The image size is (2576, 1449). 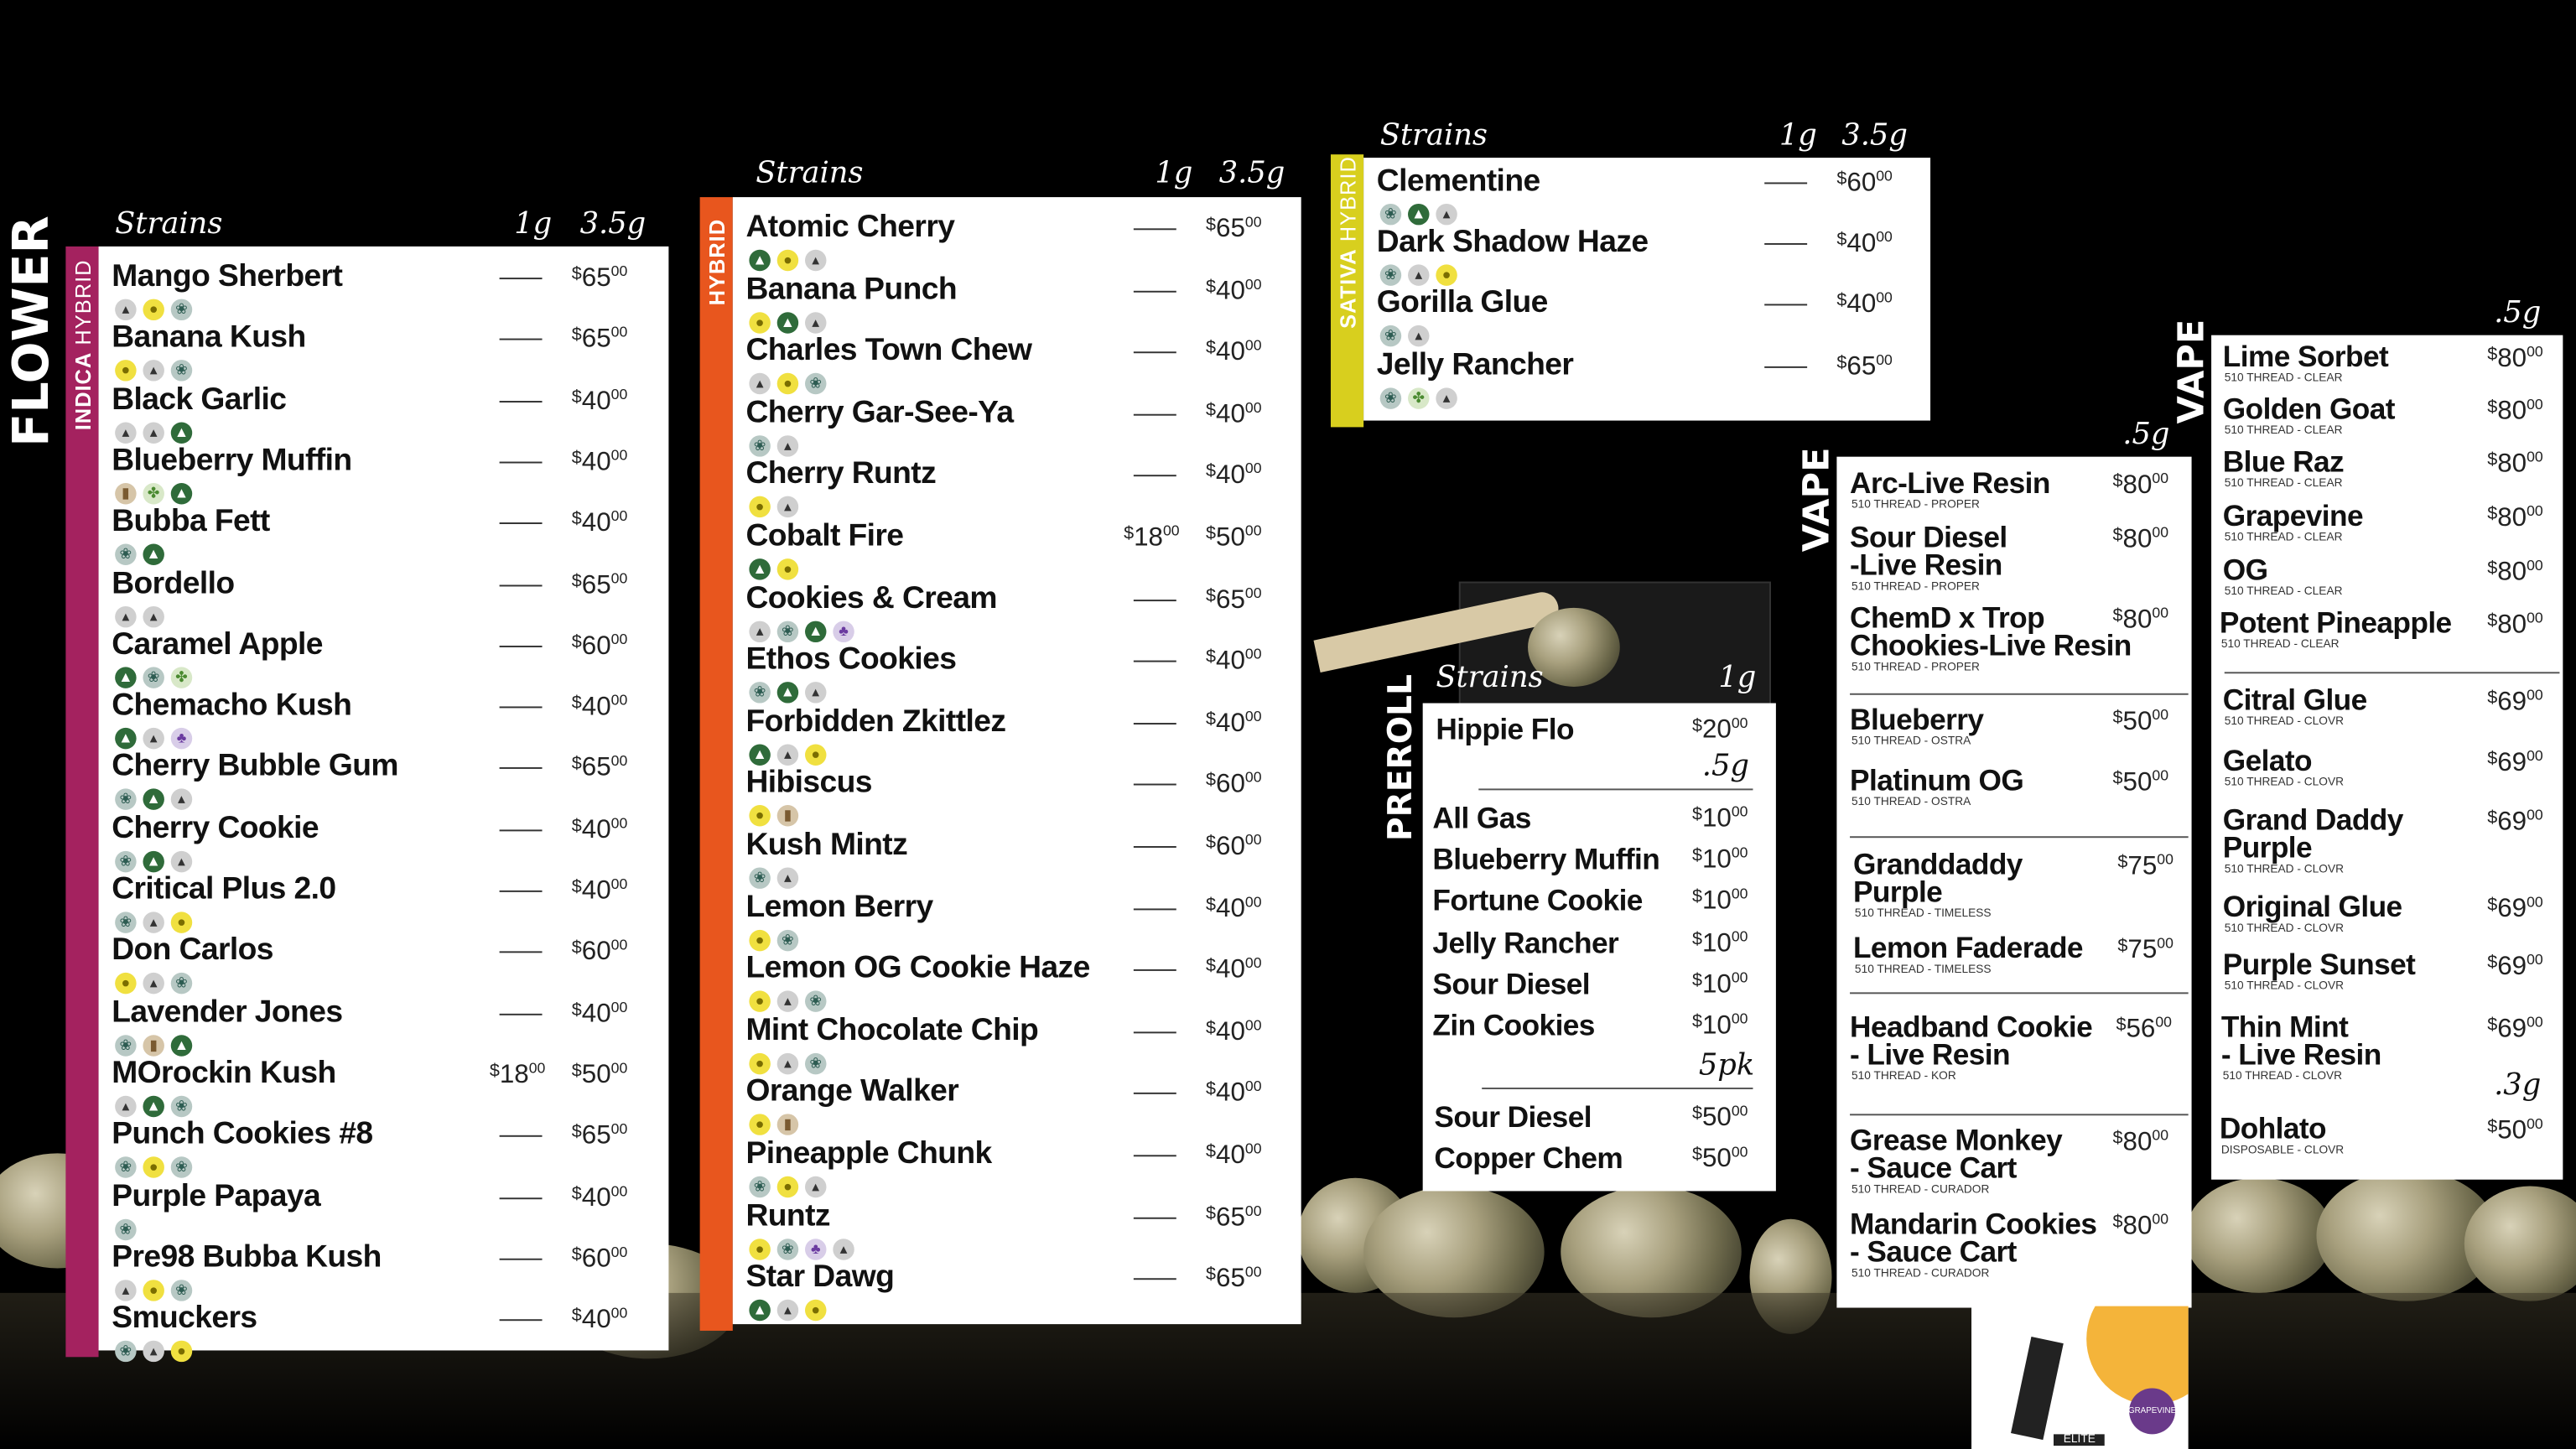 What do you see at coordinates (2080, 1377) in the screenshot?
I see `vape-product-image: GRAPEVINE ELITE` at bounding box center [2080, 1377].